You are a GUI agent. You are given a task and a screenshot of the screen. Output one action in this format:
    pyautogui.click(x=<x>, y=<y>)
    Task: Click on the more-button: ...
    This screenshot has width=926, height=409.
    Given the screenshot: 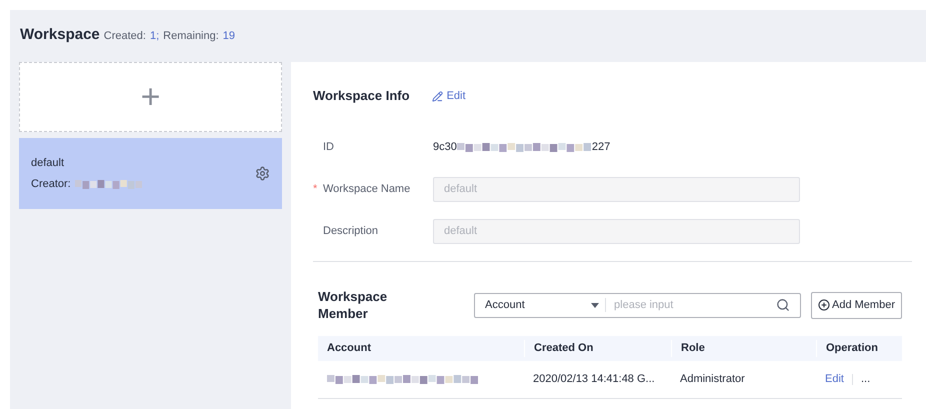 What is the action you would take?
    pyautogui.click(x=865, y=379)
    